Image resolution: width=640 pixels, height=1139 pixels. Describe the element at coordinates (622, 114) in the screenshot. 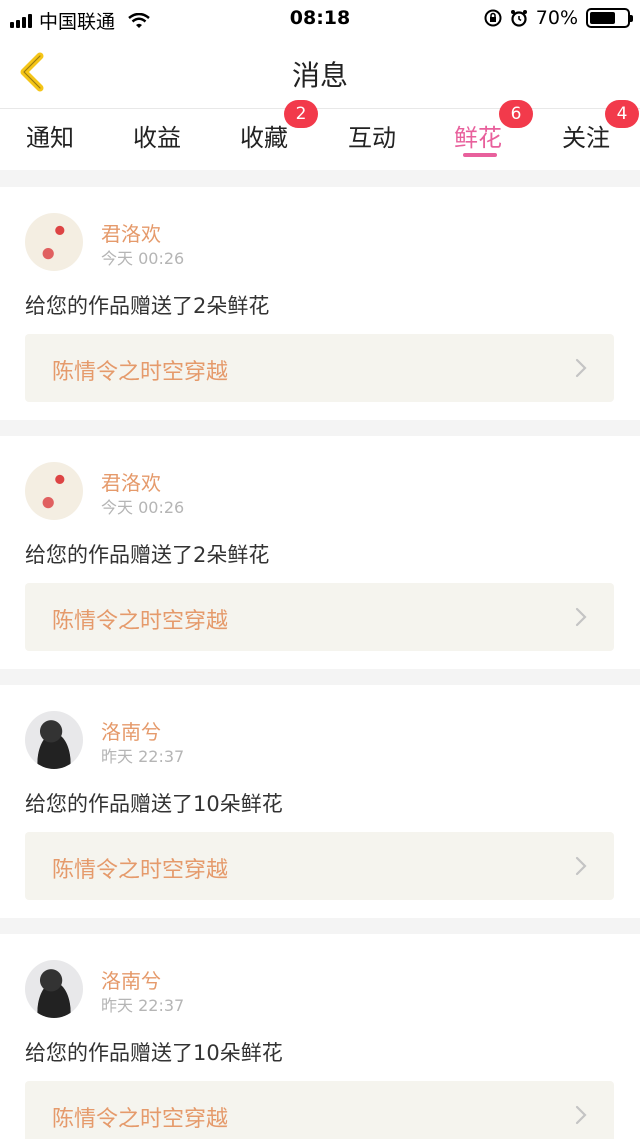

I see `follow-badge: 4` at that location.